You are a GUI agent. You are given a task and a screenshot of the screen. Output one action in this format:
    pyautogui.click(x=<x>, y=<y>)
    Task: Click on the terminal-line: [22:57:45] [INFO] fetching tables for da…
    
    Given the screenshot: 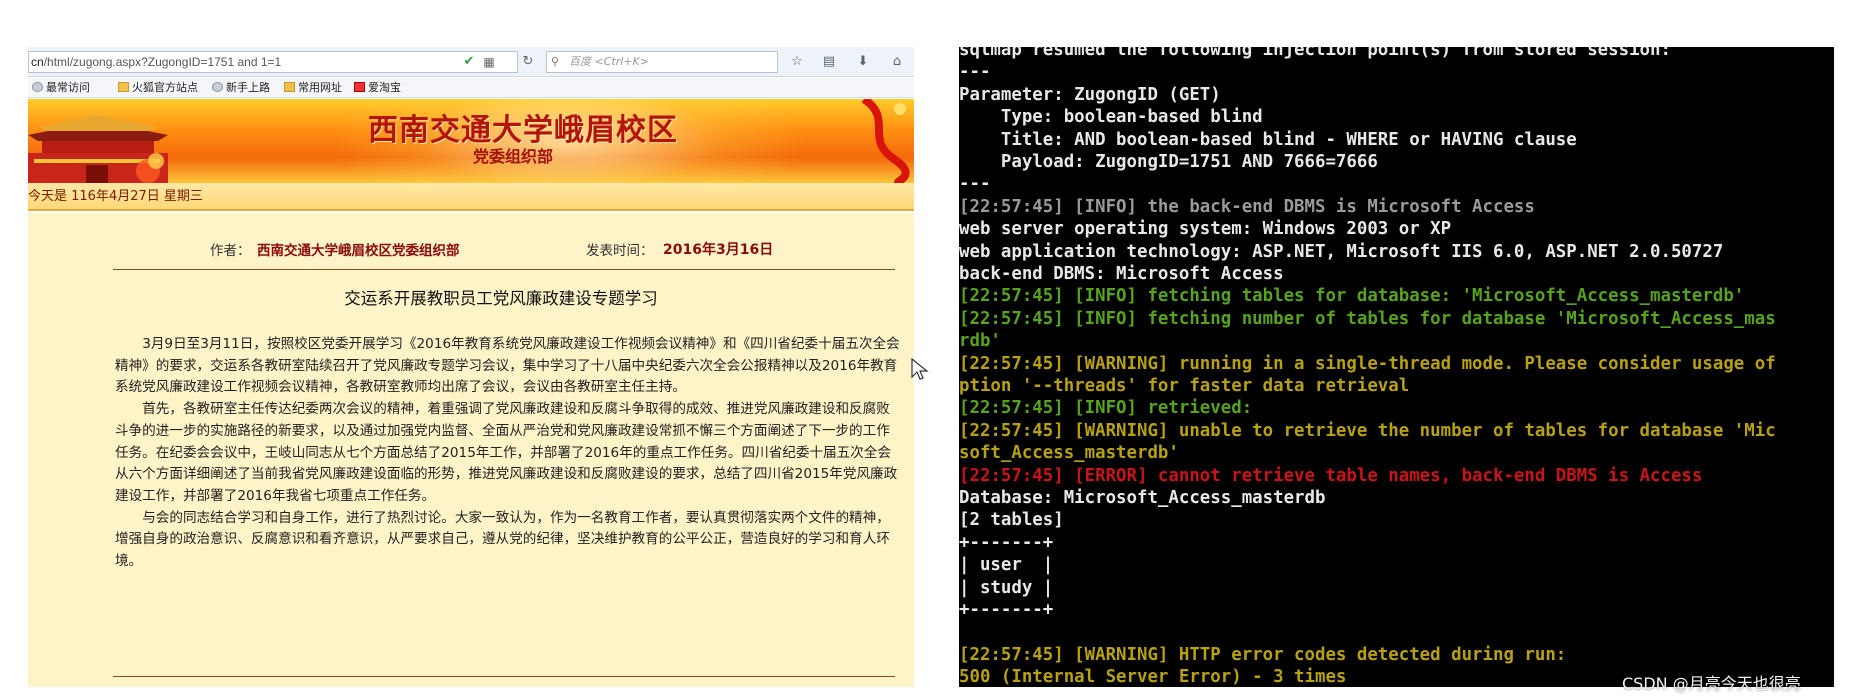 What is the action you would take?
    pyautogui.click(x=1351, y=296)
    